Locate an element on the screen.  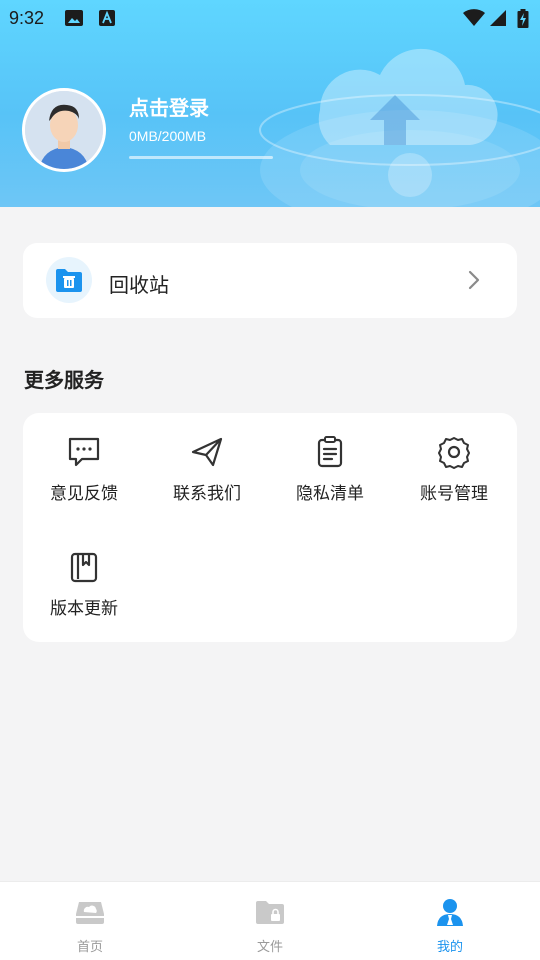
signal-icon is located at coordinates (498, 18).